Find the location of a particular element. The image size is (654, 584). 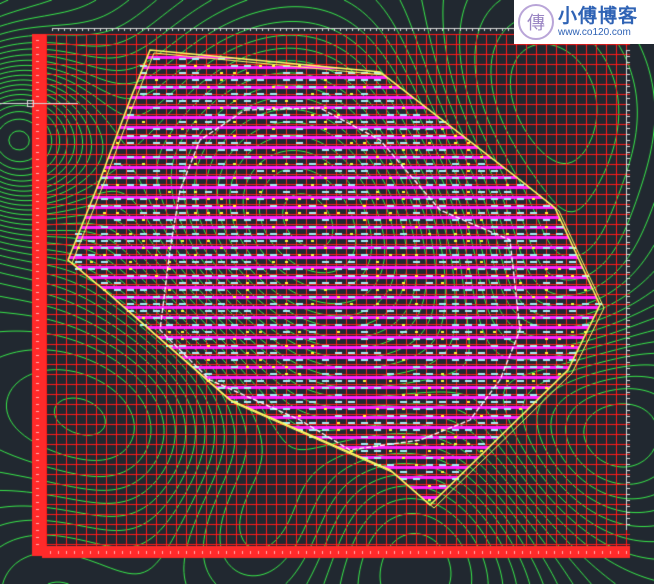

watermark-url: www.co120.com is located at coordinates (594, 32).